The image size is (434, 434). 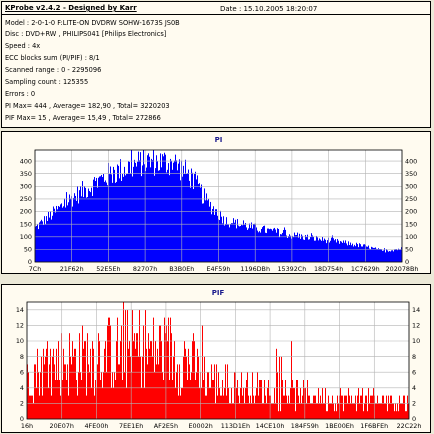 What do you see at coordinates (47, 82) in the screenshot?
I see `sampling-line: Sampling count : 125355` at bounding box center [47, 82].